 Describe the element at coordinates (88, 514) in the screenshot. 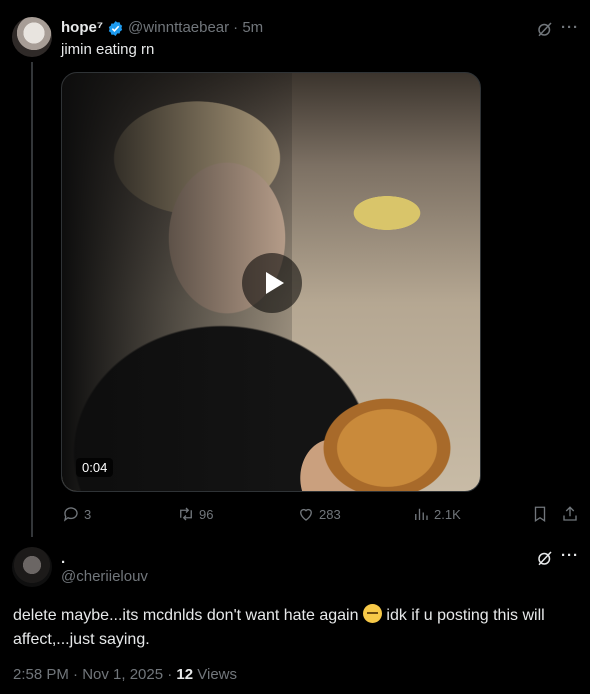

I see `reply-count: 3` at that location.